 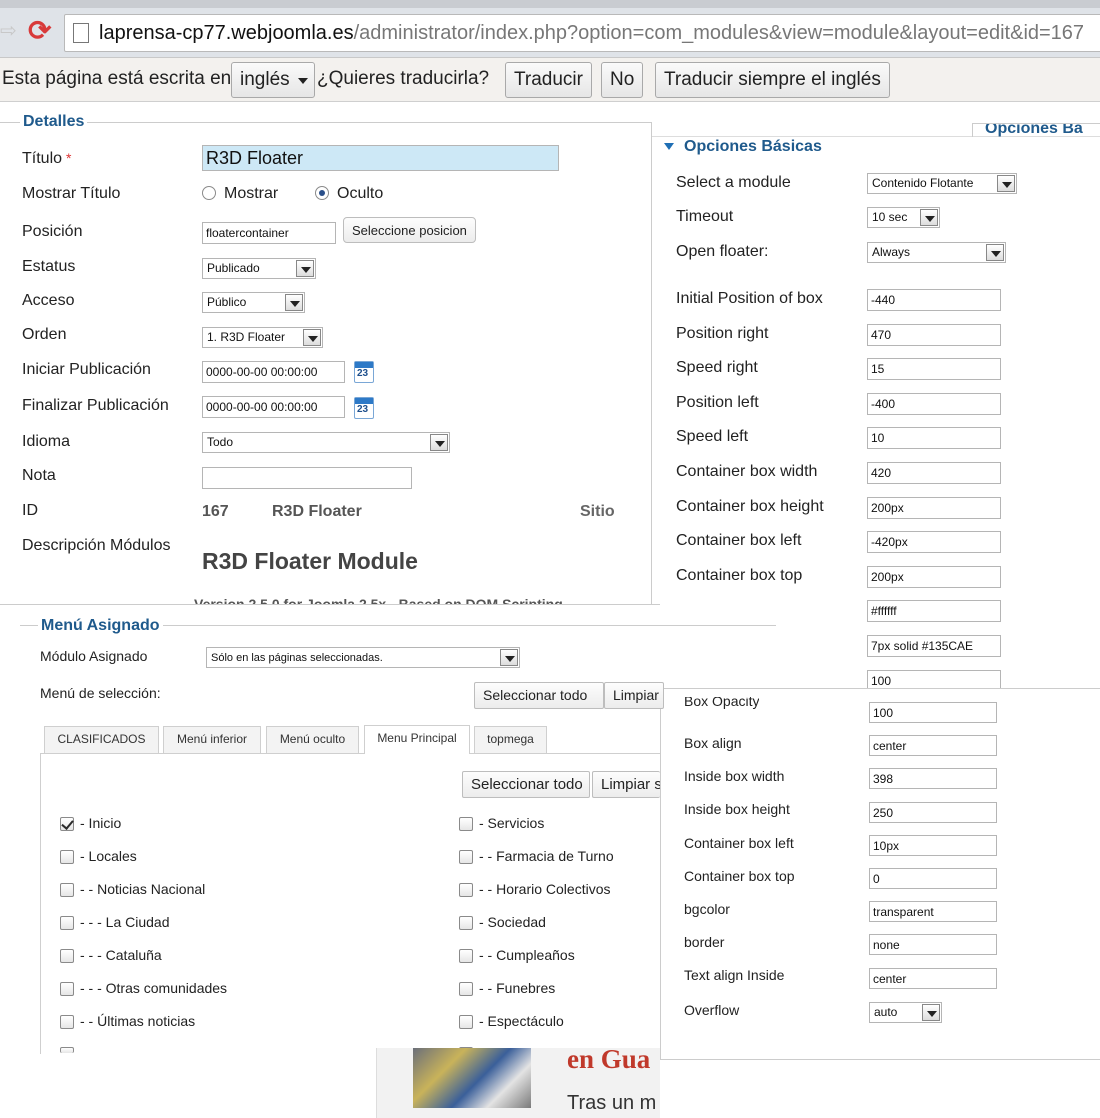 What do you see at coordinates (933, 945) in the screenshot?
I see `option-input: none` at bounding box center [933, 945].